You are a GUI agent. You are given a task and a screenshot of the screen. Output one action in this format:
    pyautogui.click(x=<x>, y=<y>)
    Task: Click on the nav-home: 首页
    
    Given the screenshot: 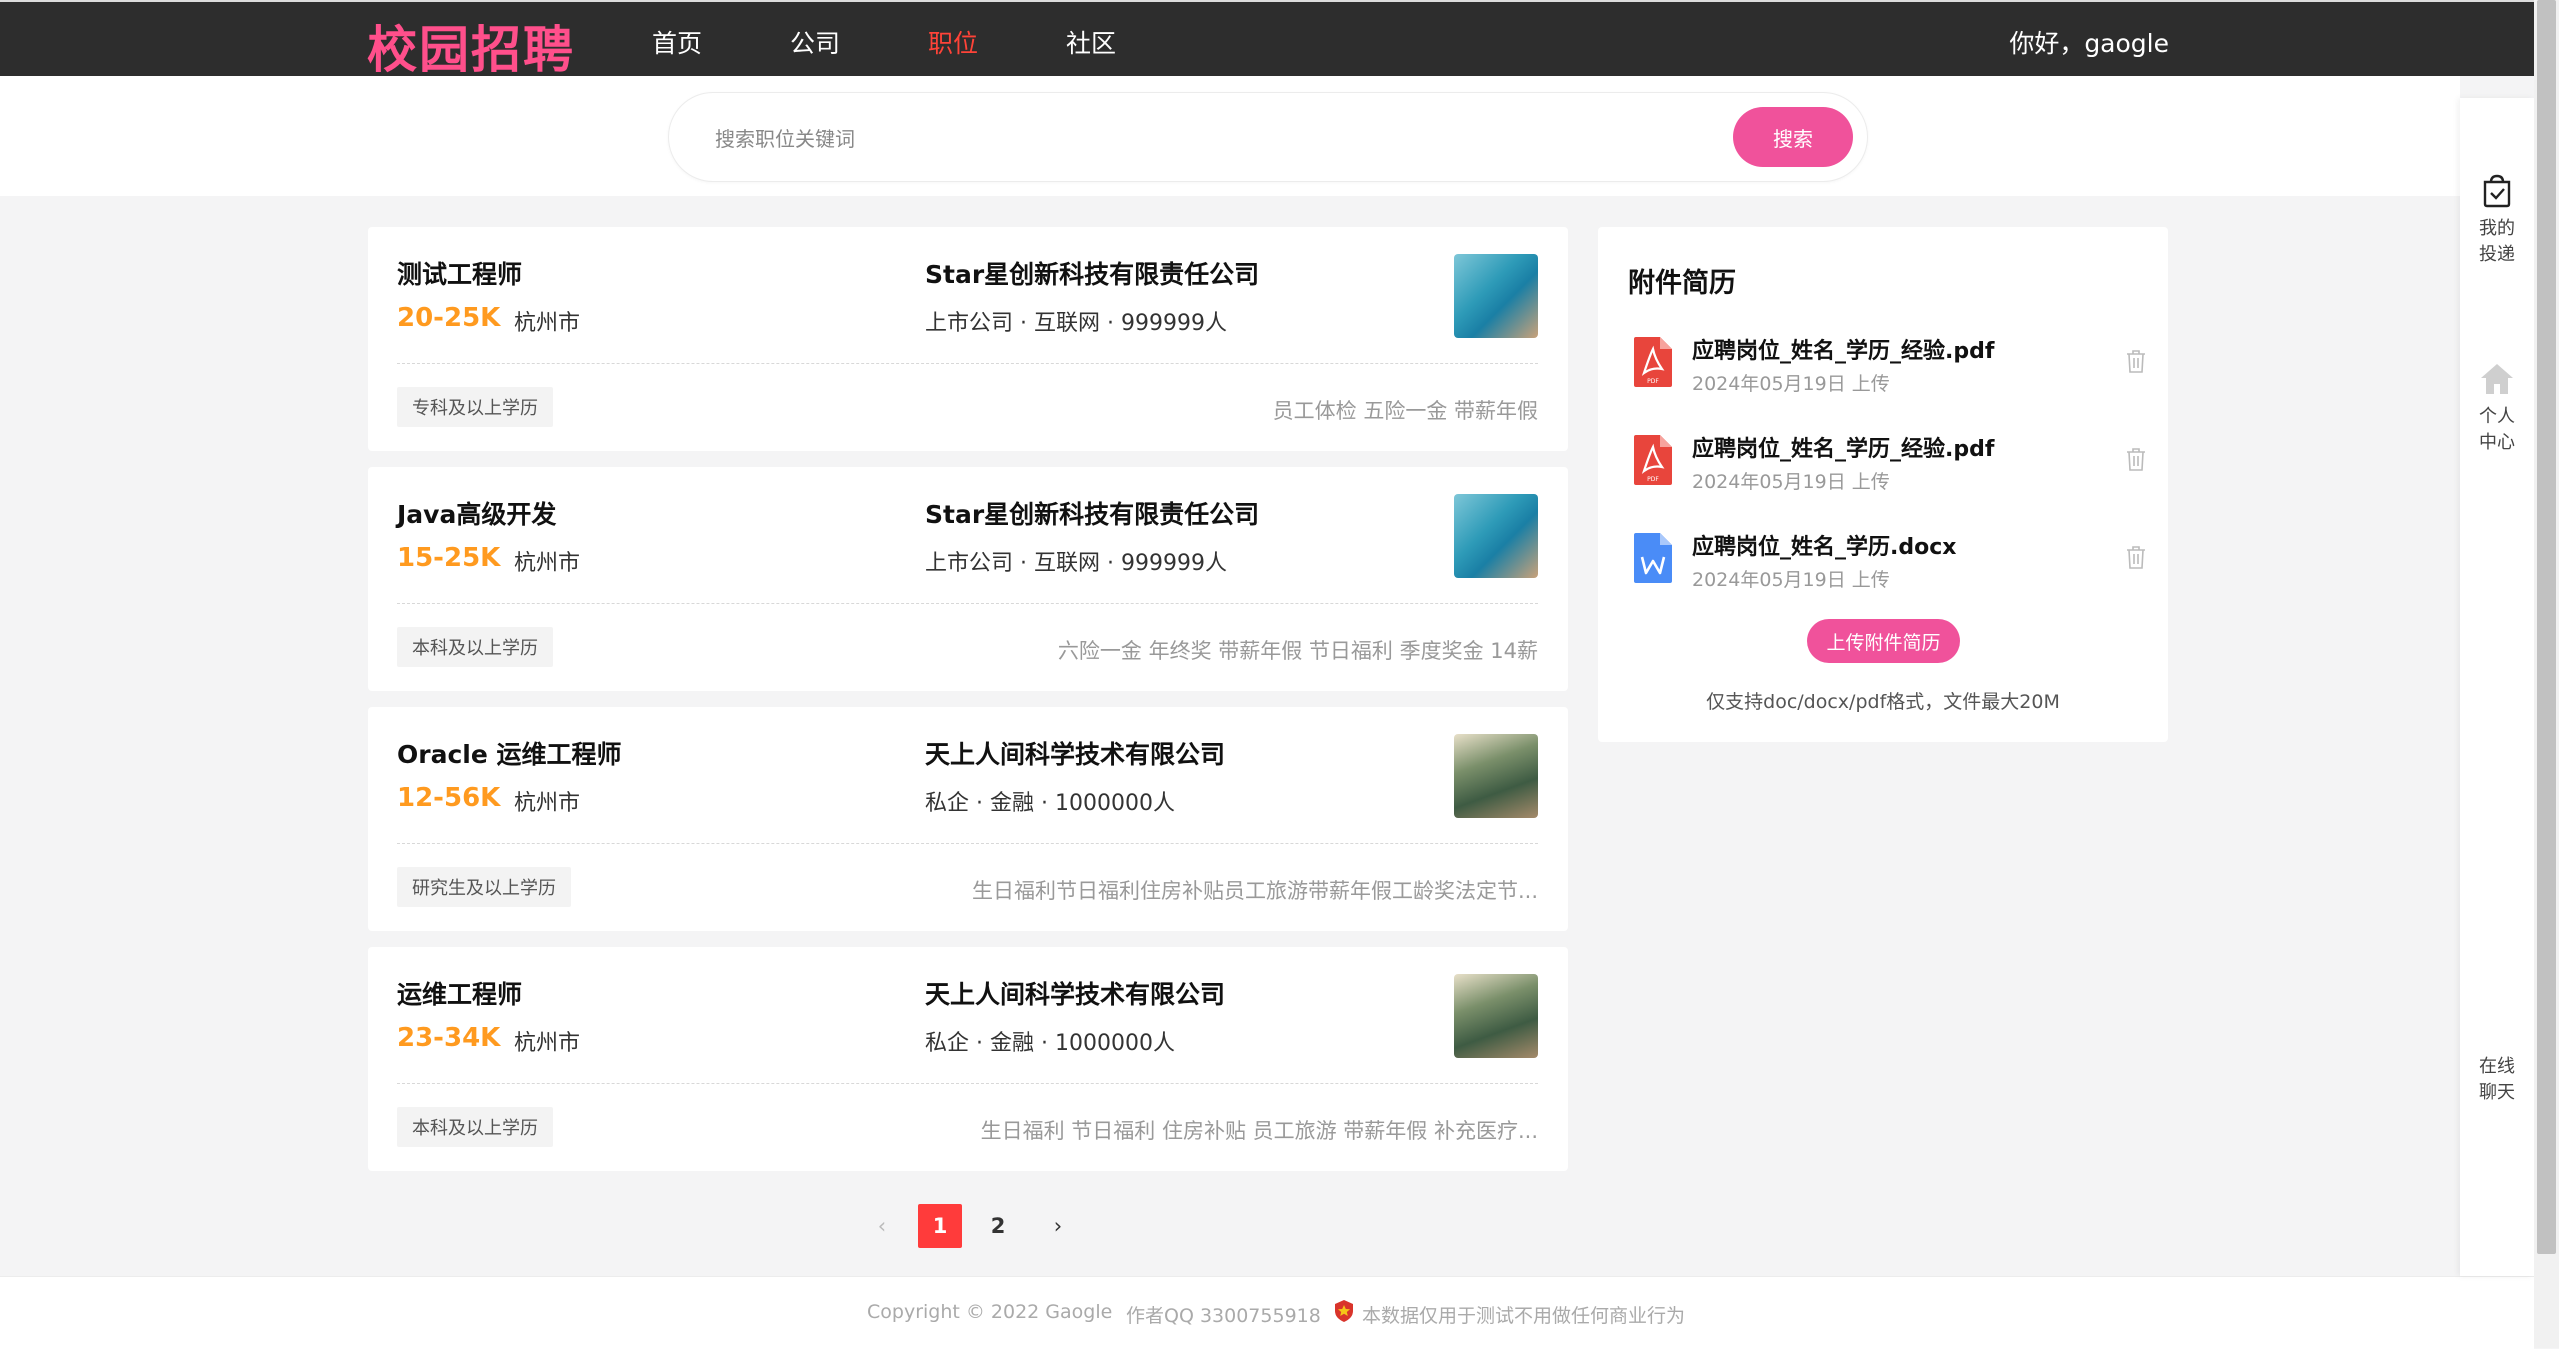 What is the action you would take?
    pyautogui.click(x=677, y=42)
    